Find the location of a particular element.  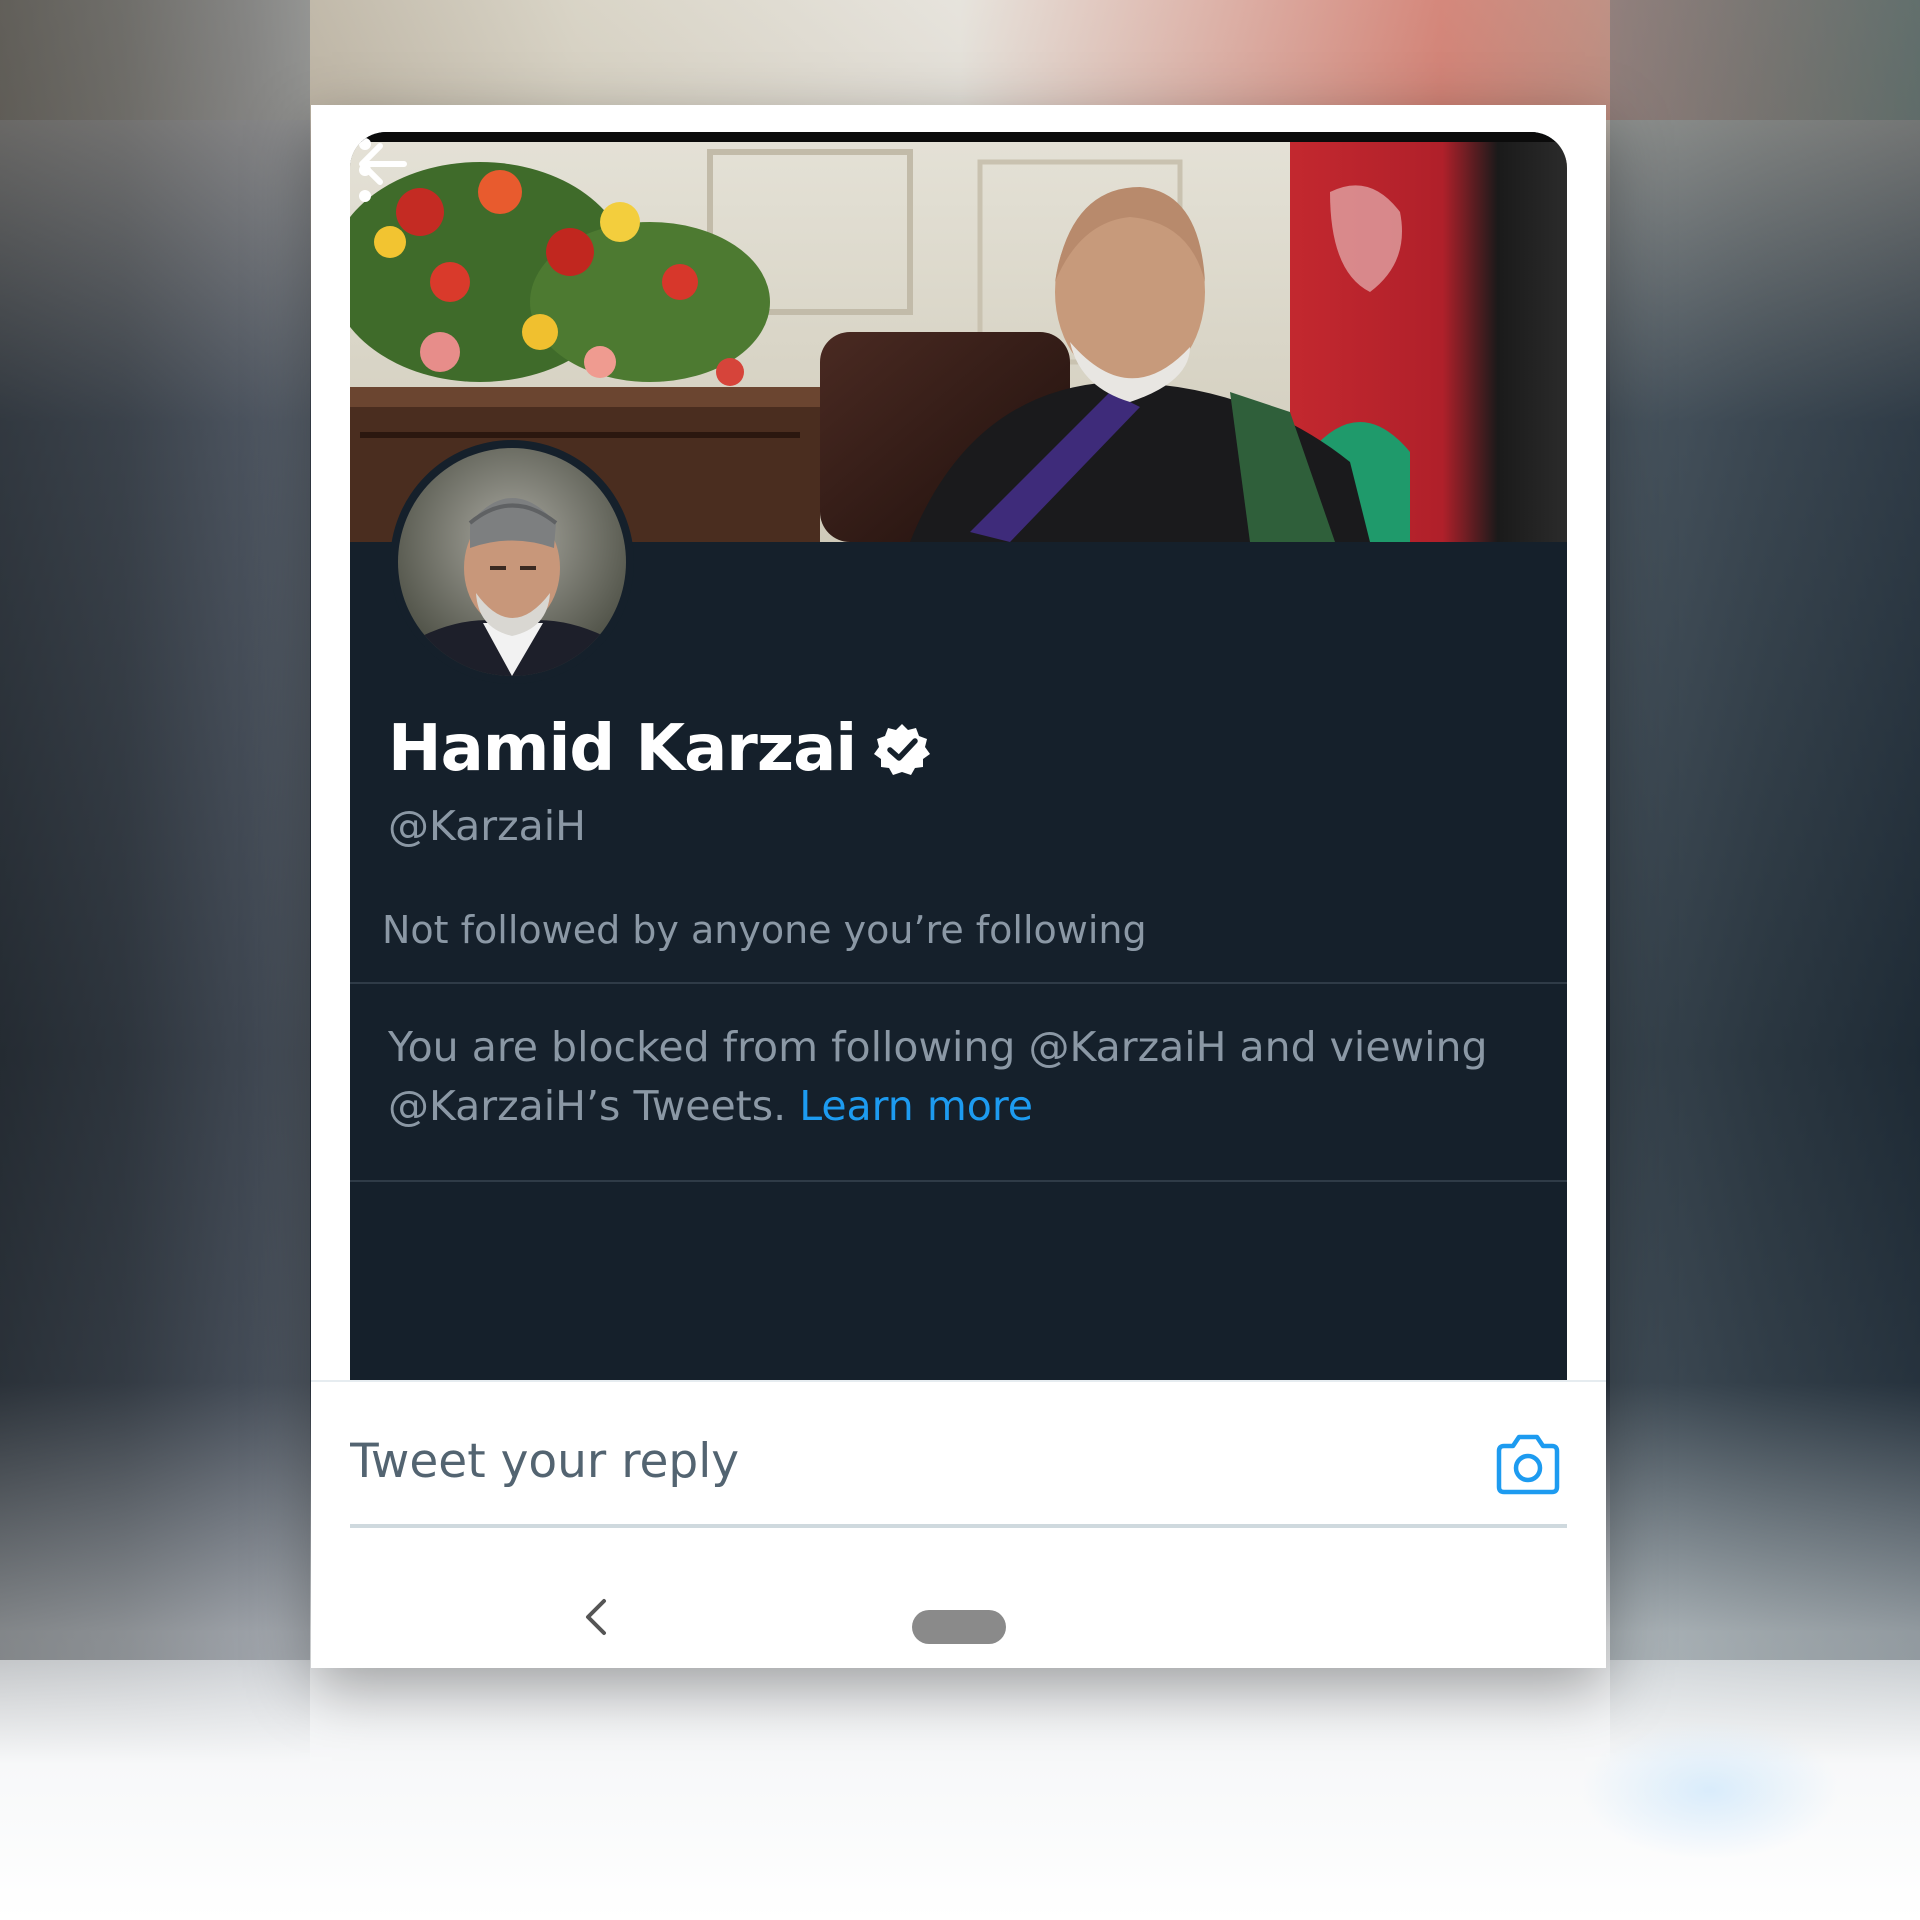

verified-badge-icon is located at coordinates (902, 749).